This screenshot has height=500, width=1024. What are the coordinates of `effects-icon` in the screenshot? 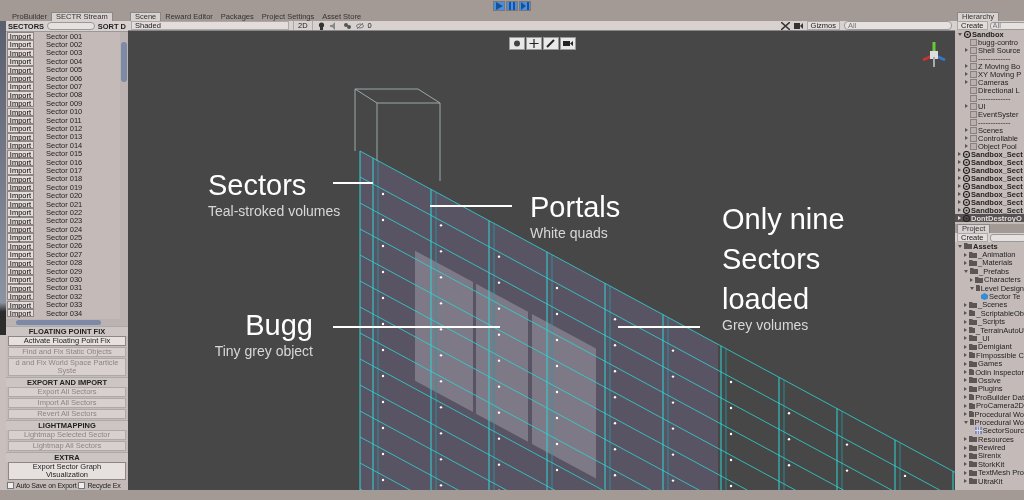 It's located at (347, 25).